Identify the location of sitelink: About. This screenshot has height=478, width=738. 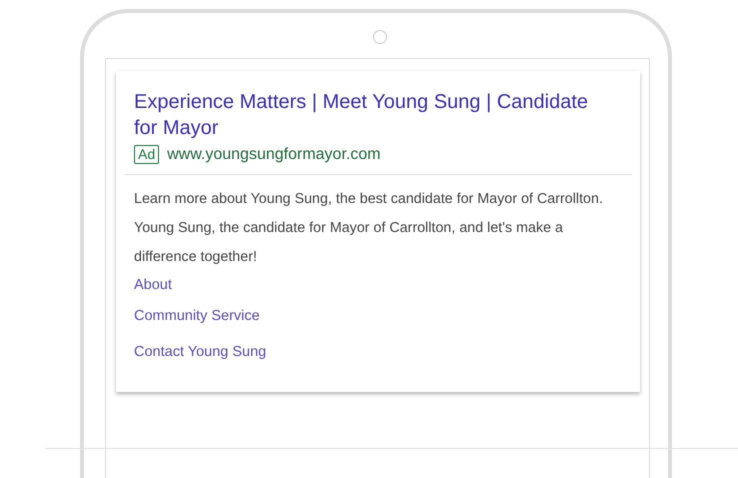
(153, 285).